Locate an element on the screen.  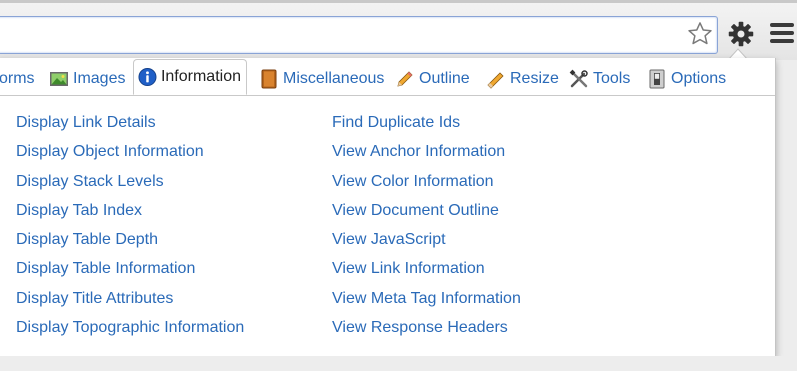
pencil-icon is located at coordinates (405, 79).